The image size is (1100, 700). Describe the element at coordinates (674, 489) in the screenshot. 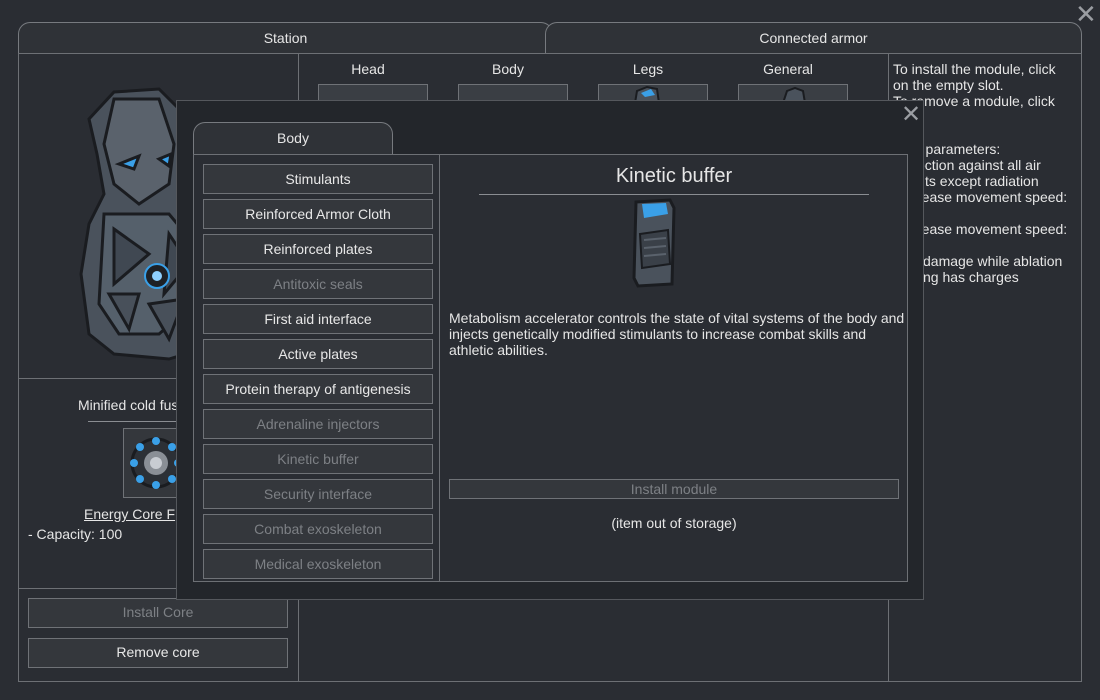

I see `install-module-button: Install module` at that location.